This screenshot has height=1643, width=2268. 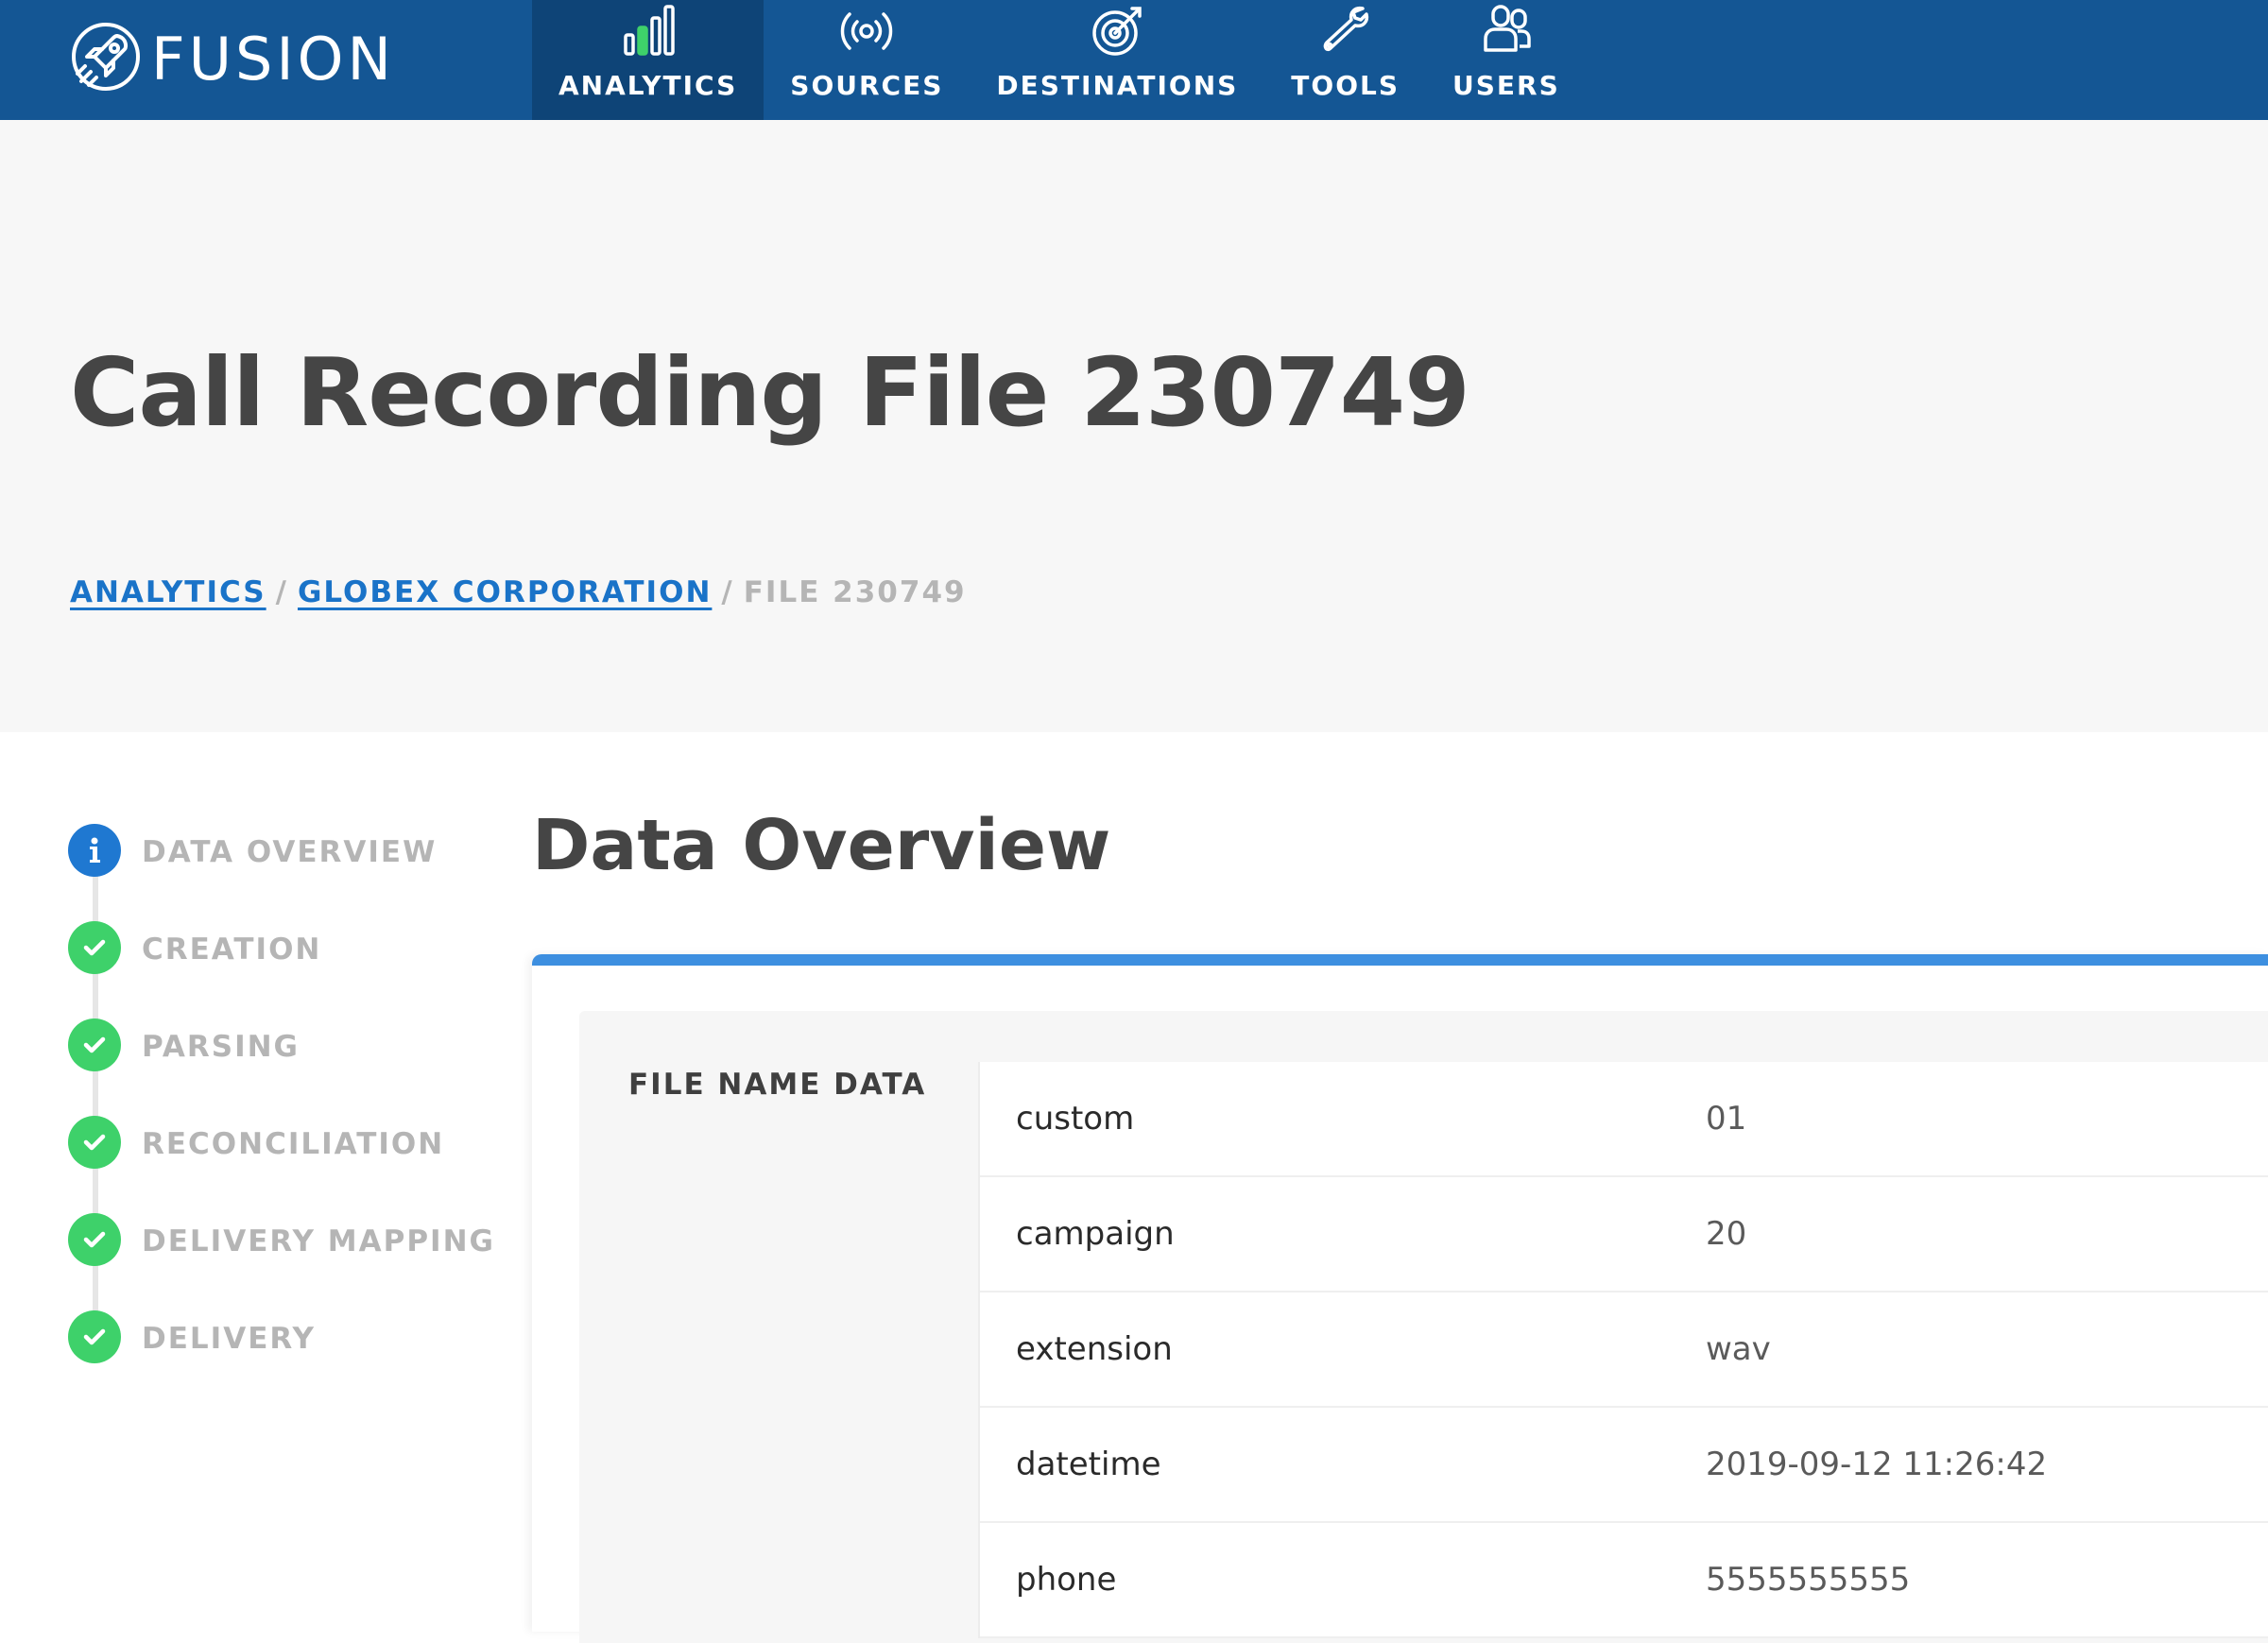 What do you see at coordinates (280, 1261) in the screenshot?
I see `step-delivery-mapping: DELIVERY MAPPING` at bounding box center [280, 1261].